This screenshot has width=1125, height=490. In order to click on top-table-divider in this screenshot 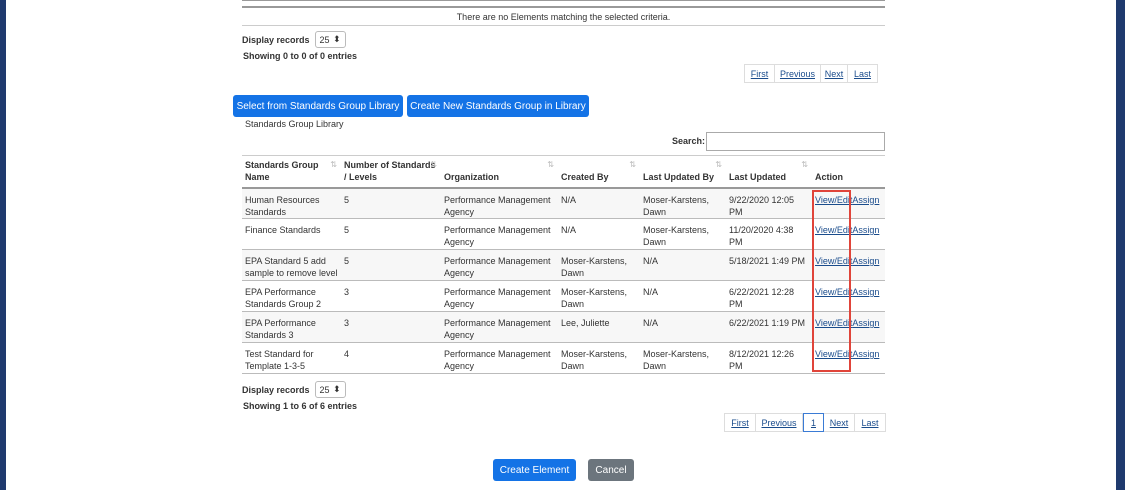, I will do `click(563, 0)`.